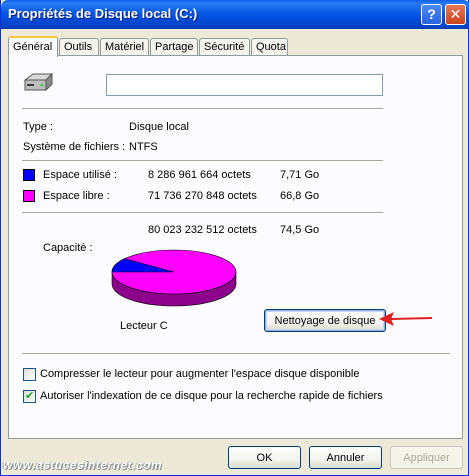 The width and height of the screenshot is (469, 476). What do you see at coordinates (426, 457) in the screenshot?
I see `apply-button: Appliquer` at bounding box center [426, 457].